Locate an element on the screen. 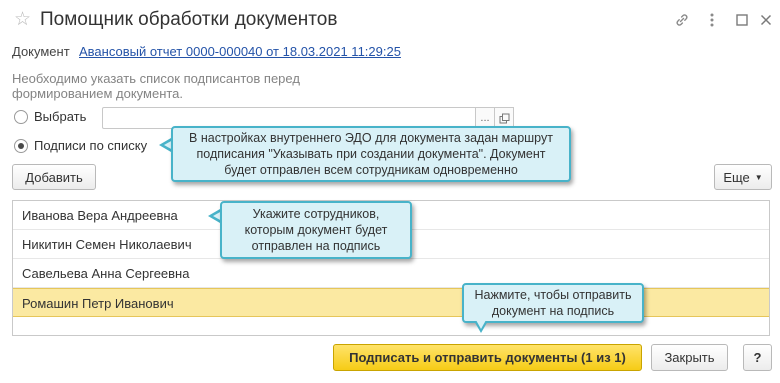 This screenshot has width=780, height=383. help-button: ? is located at coordinates (757, 357).